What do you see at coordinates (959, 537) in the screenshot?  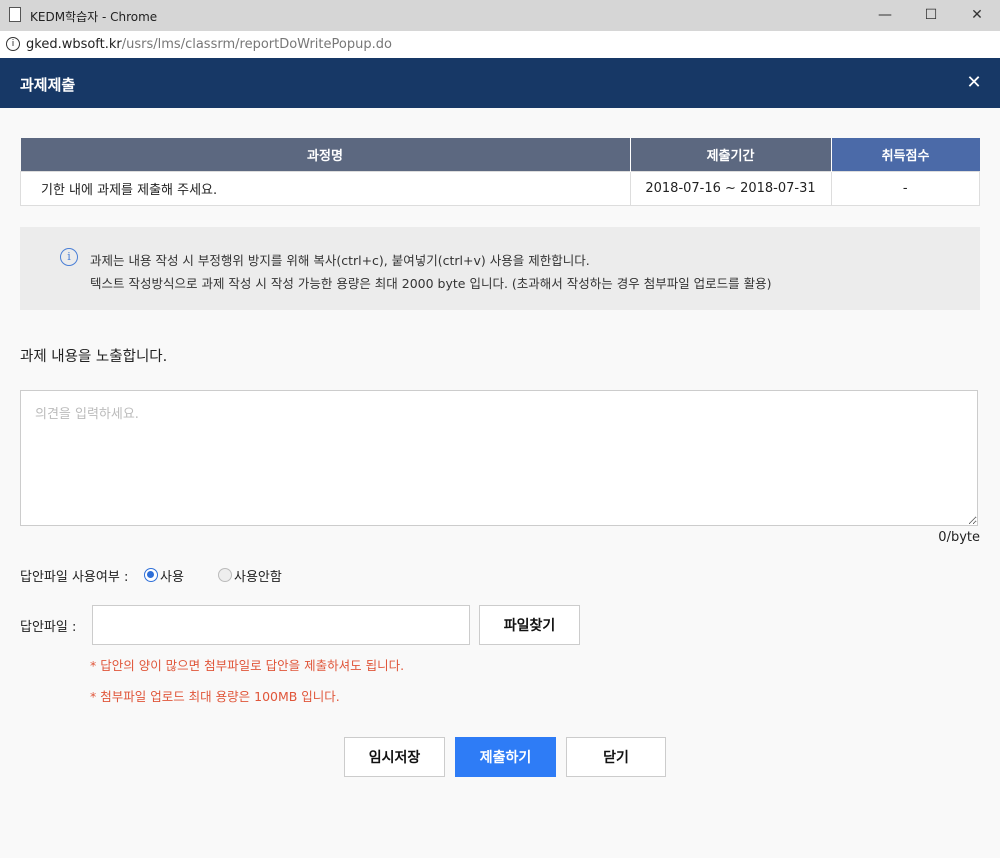 I see `byte-counter: 0/byte` at bounding box center [959, 537].